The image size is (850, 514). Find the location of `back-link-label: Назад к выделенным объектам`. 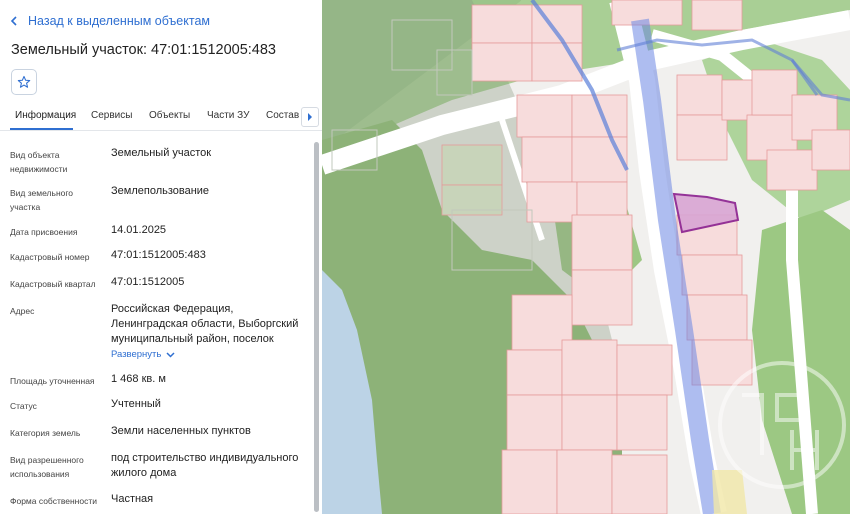

back-link-label: Назад к выделенным объектам is located at coordinates (119, 21).